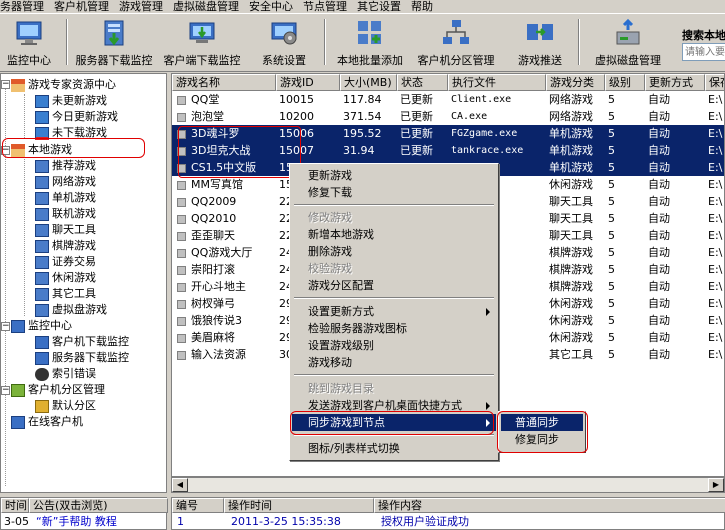  Describe the element at coordinates (65, 294) in the screenshot. I see `tree-item-other-tools: 其它工具` at that location.